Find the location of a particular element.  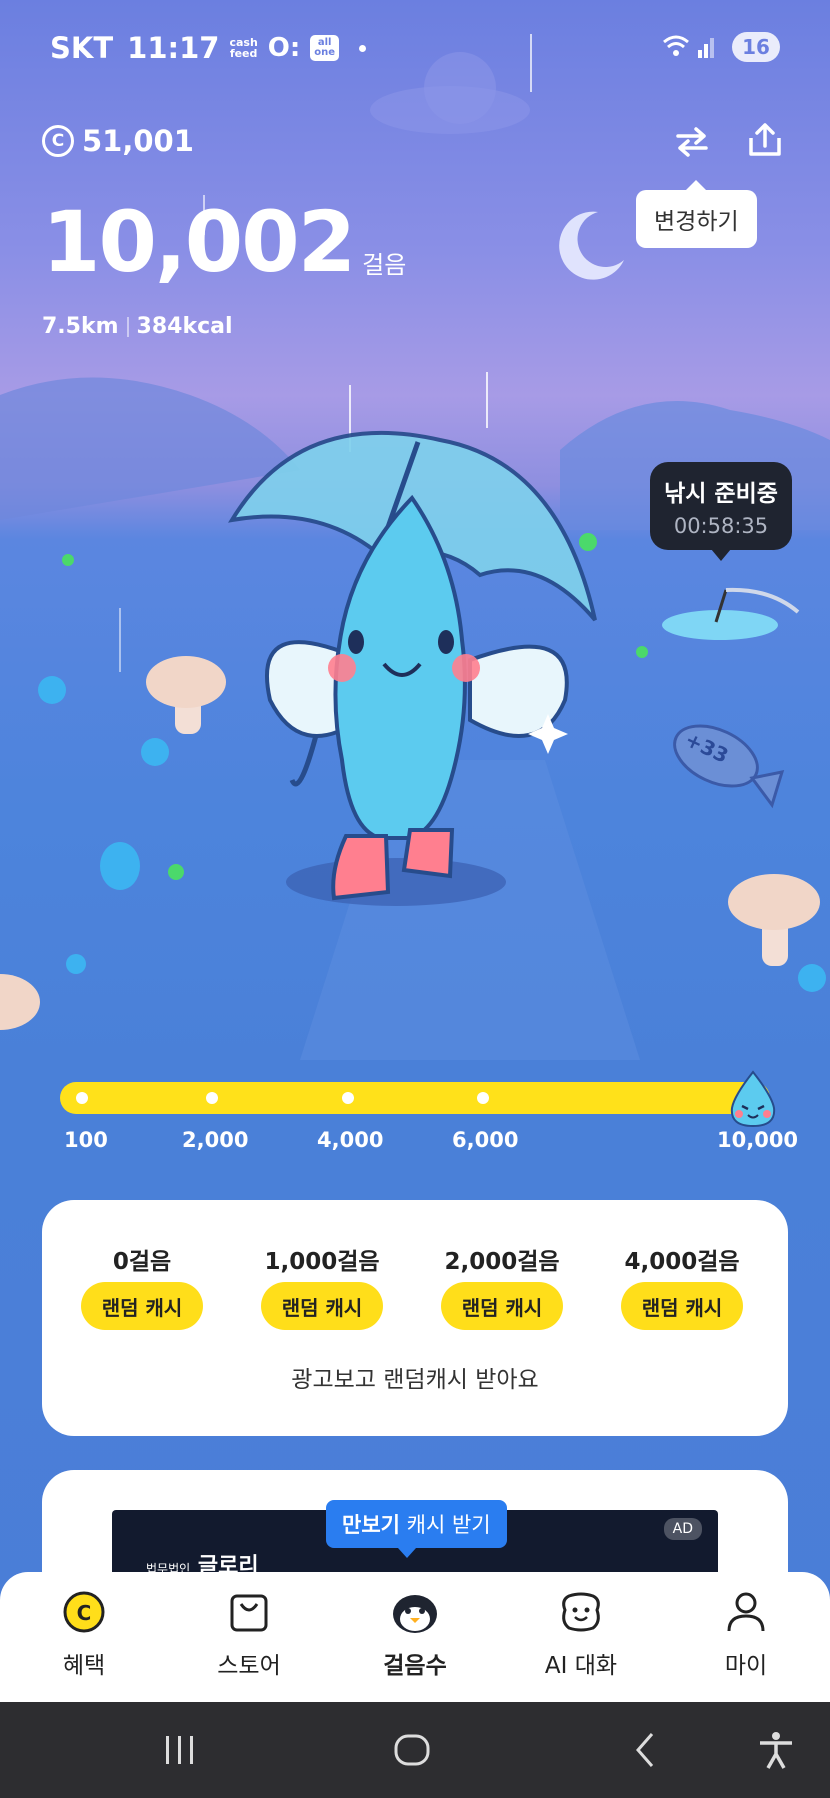

nav-item-ai-chat: AI 대화 is located at coordinates (581, 1635).